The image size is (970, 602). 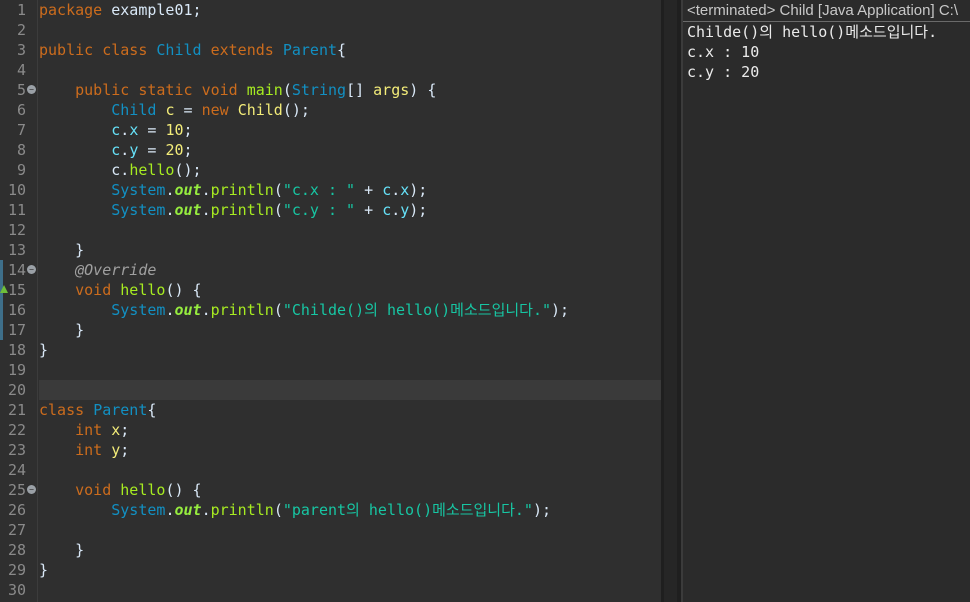 What do you see at coordinates (360, 90) in the screenshot?
I see `code-token: []` at bounding box center [360, 90].